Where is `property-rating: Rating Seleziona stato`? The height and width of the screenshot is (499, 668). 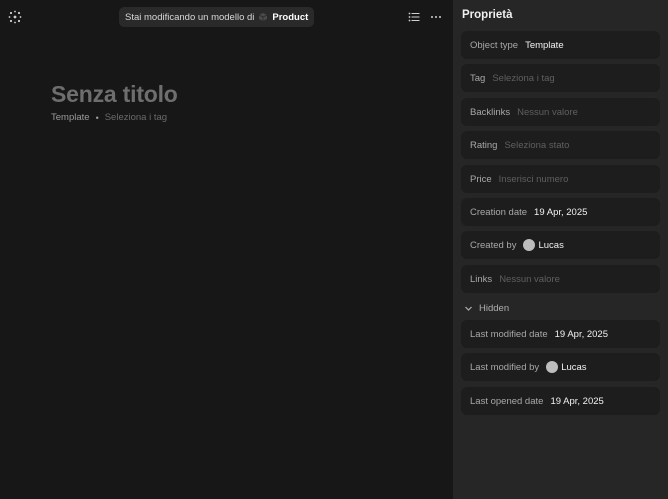
property-rating: Rating Seleziona stato is located at coordinates (560, 145).